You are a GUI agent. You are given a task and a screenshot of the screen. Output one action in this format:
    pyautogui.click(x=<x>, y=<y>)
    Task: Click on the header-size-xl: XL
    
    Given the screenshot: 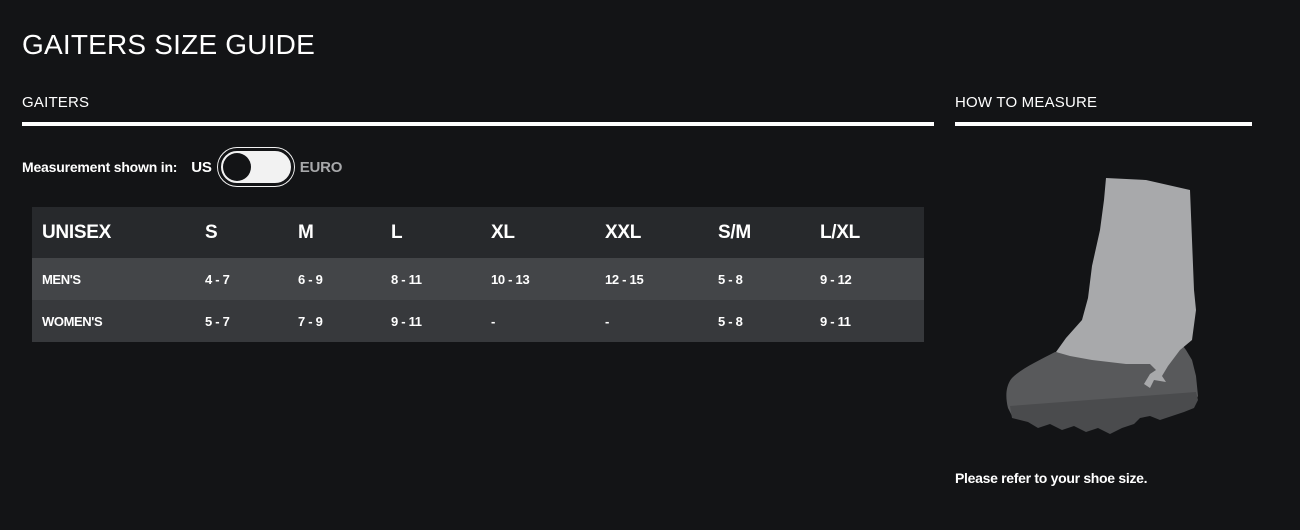 What is the action you would take?
    pyautogui.click(x=503, y=232)
    